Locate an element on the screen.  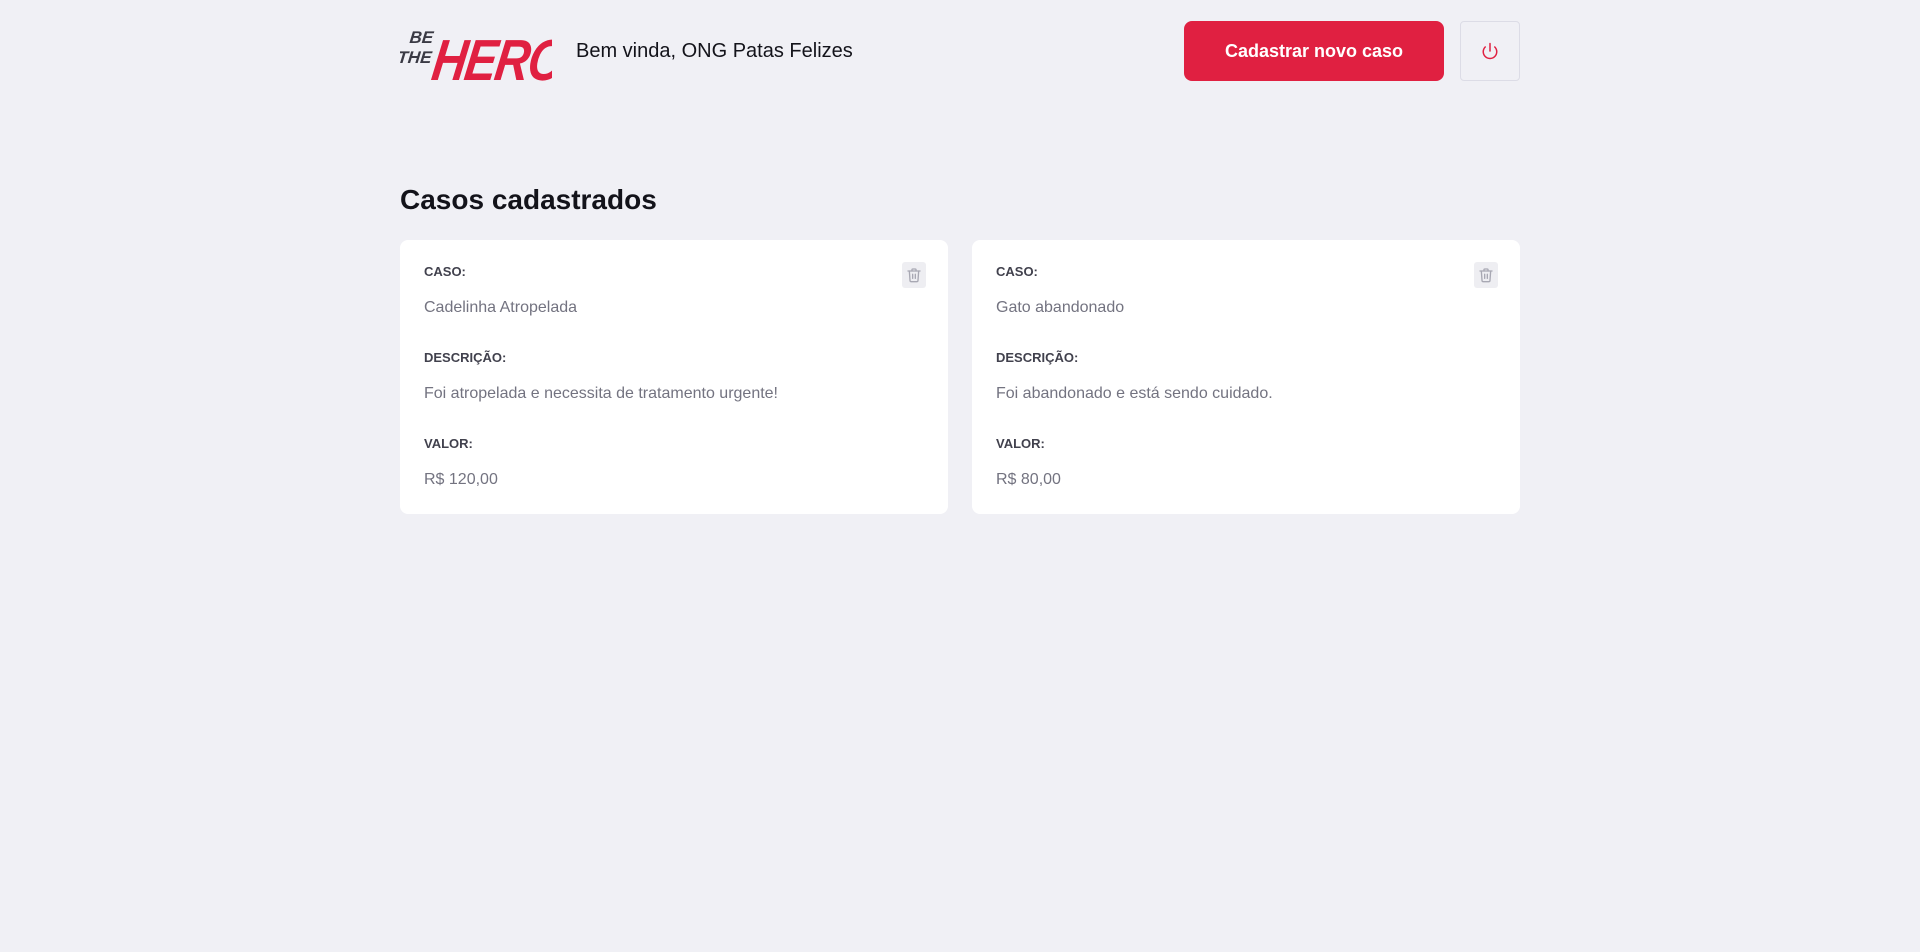
logout-button is located at coordinates (1490, 51).